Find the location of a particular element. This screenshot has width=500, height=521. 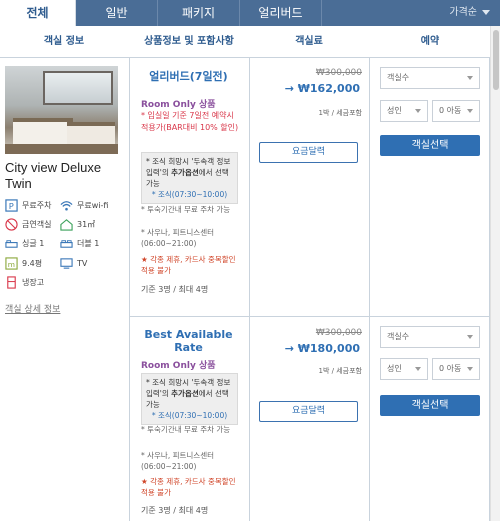

tab-package: 패키지 is located at coordinates (199, 13).